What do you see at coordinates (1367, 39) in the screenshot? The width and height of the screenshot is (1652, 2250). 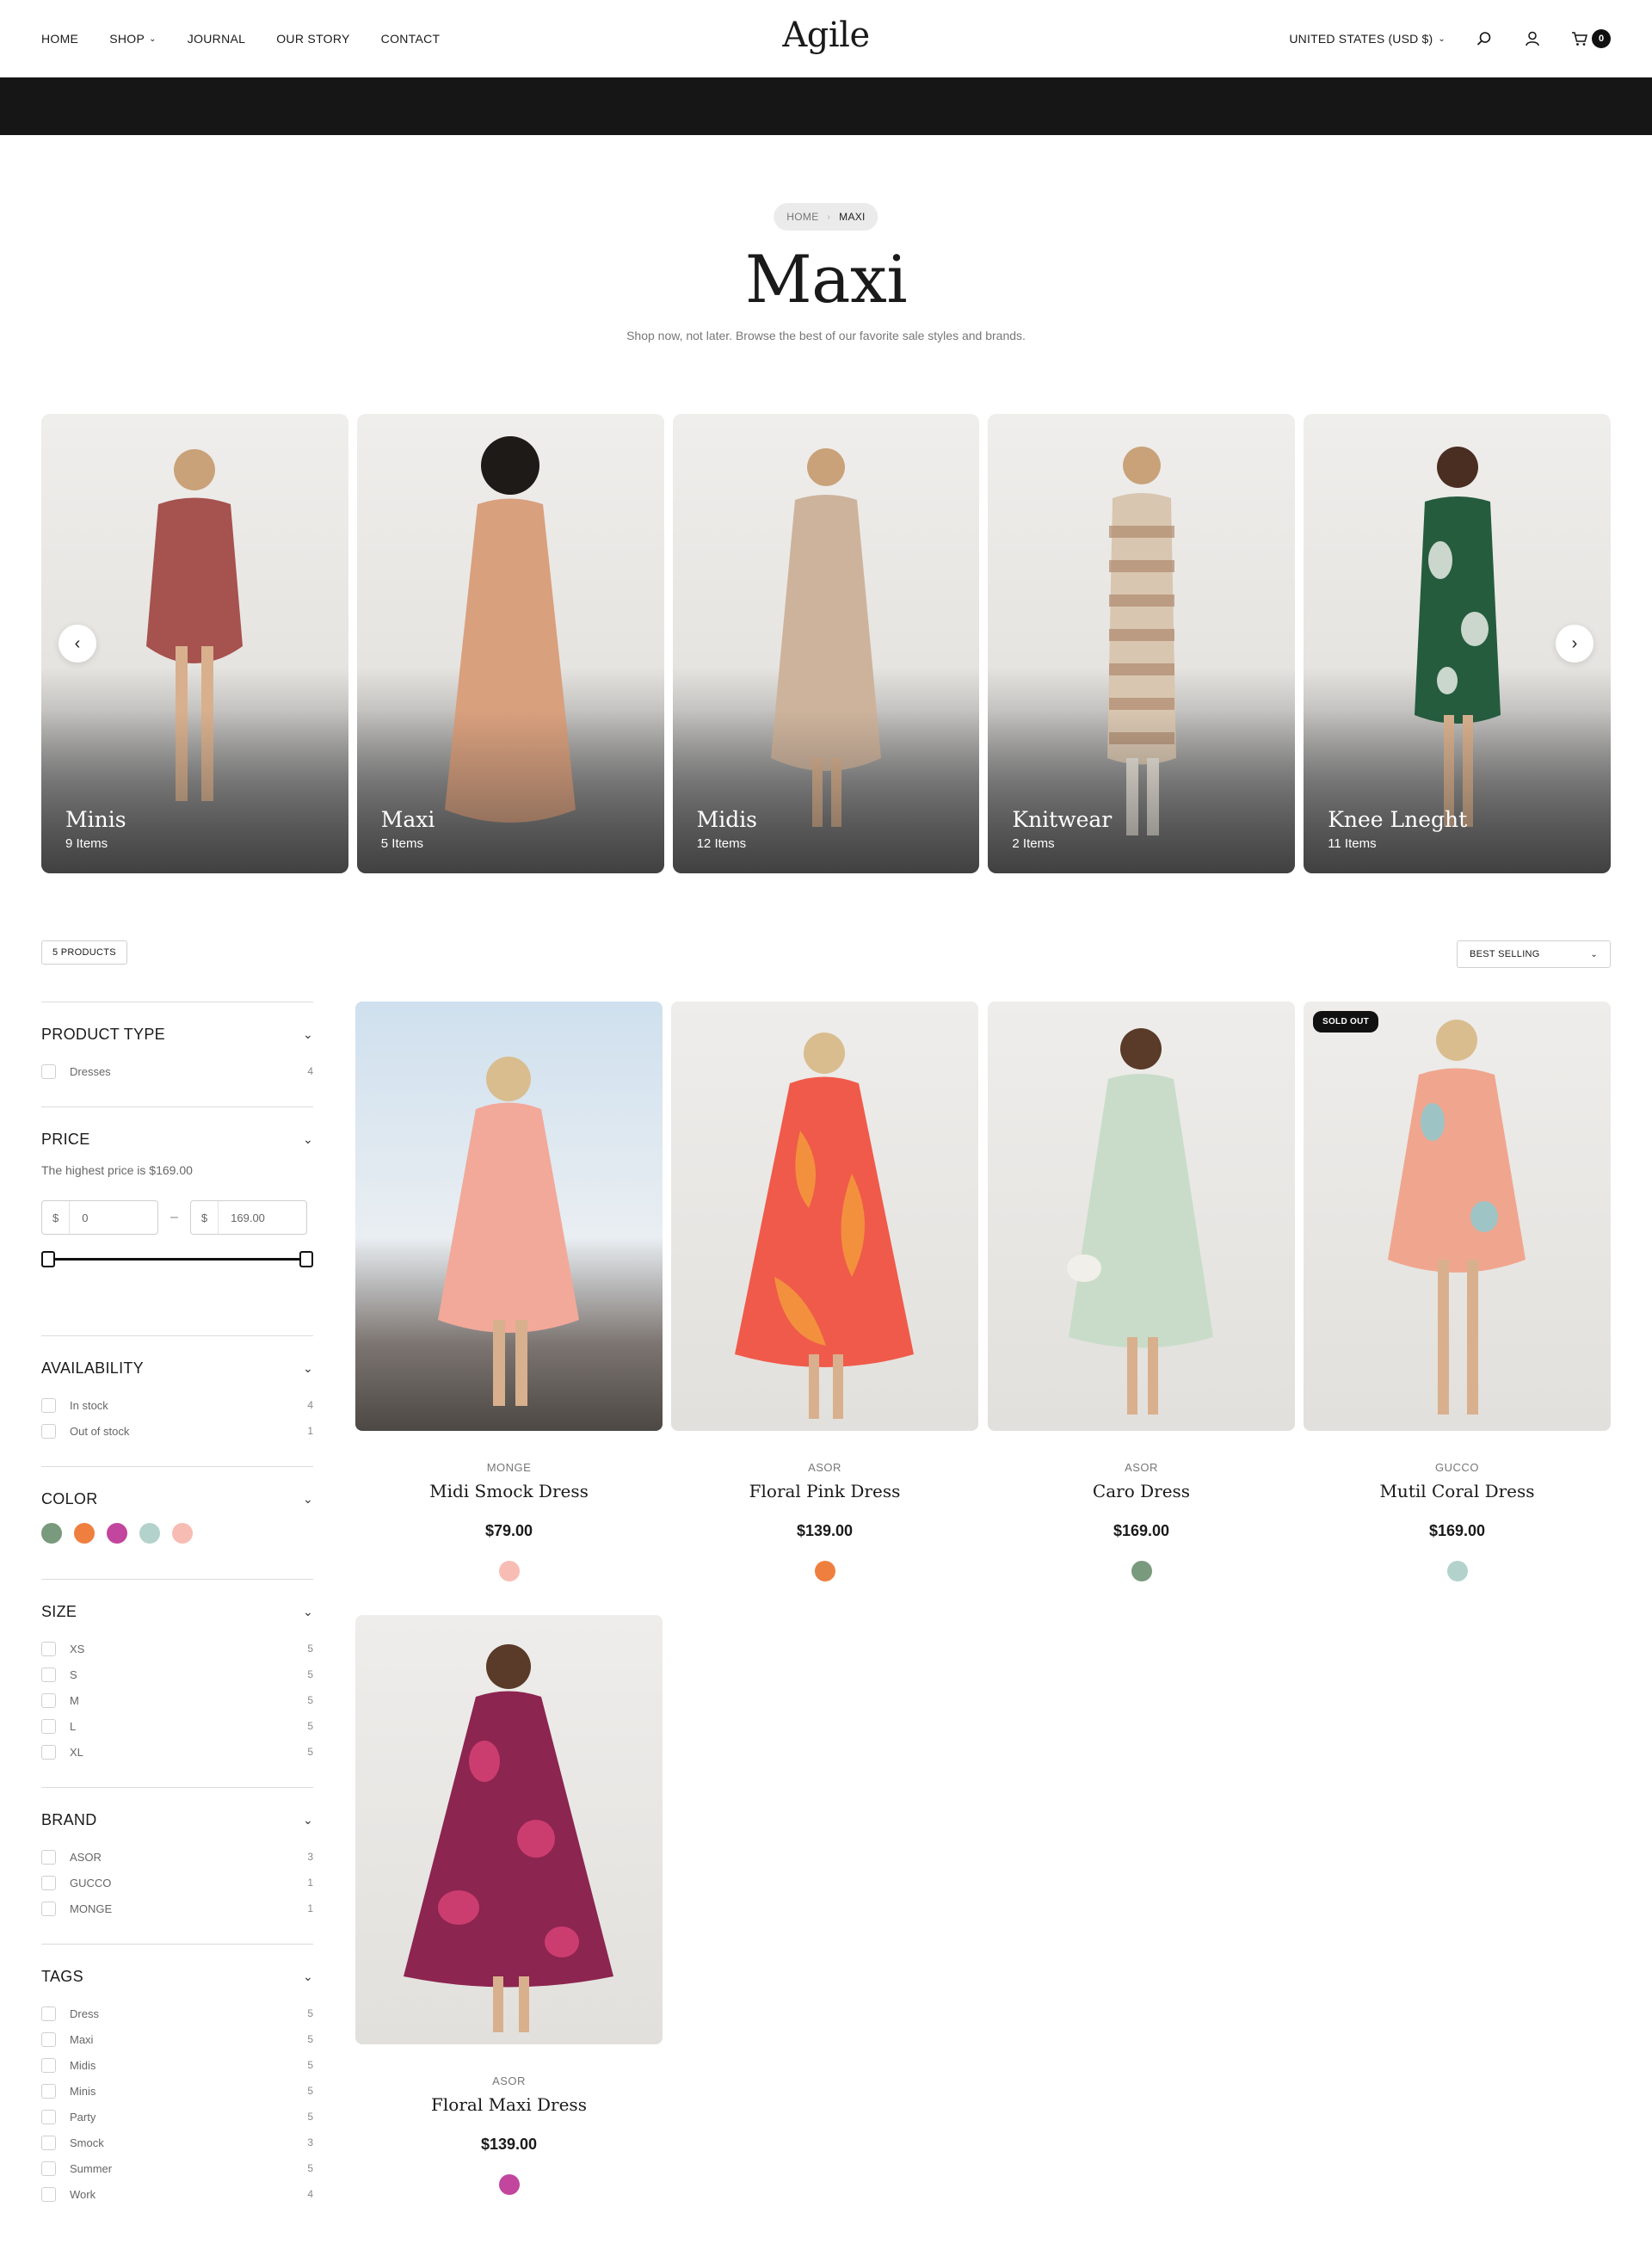 I see `region-selector: UNITED STATES (USD $) ⌄` at bounding box center [1367, 39].